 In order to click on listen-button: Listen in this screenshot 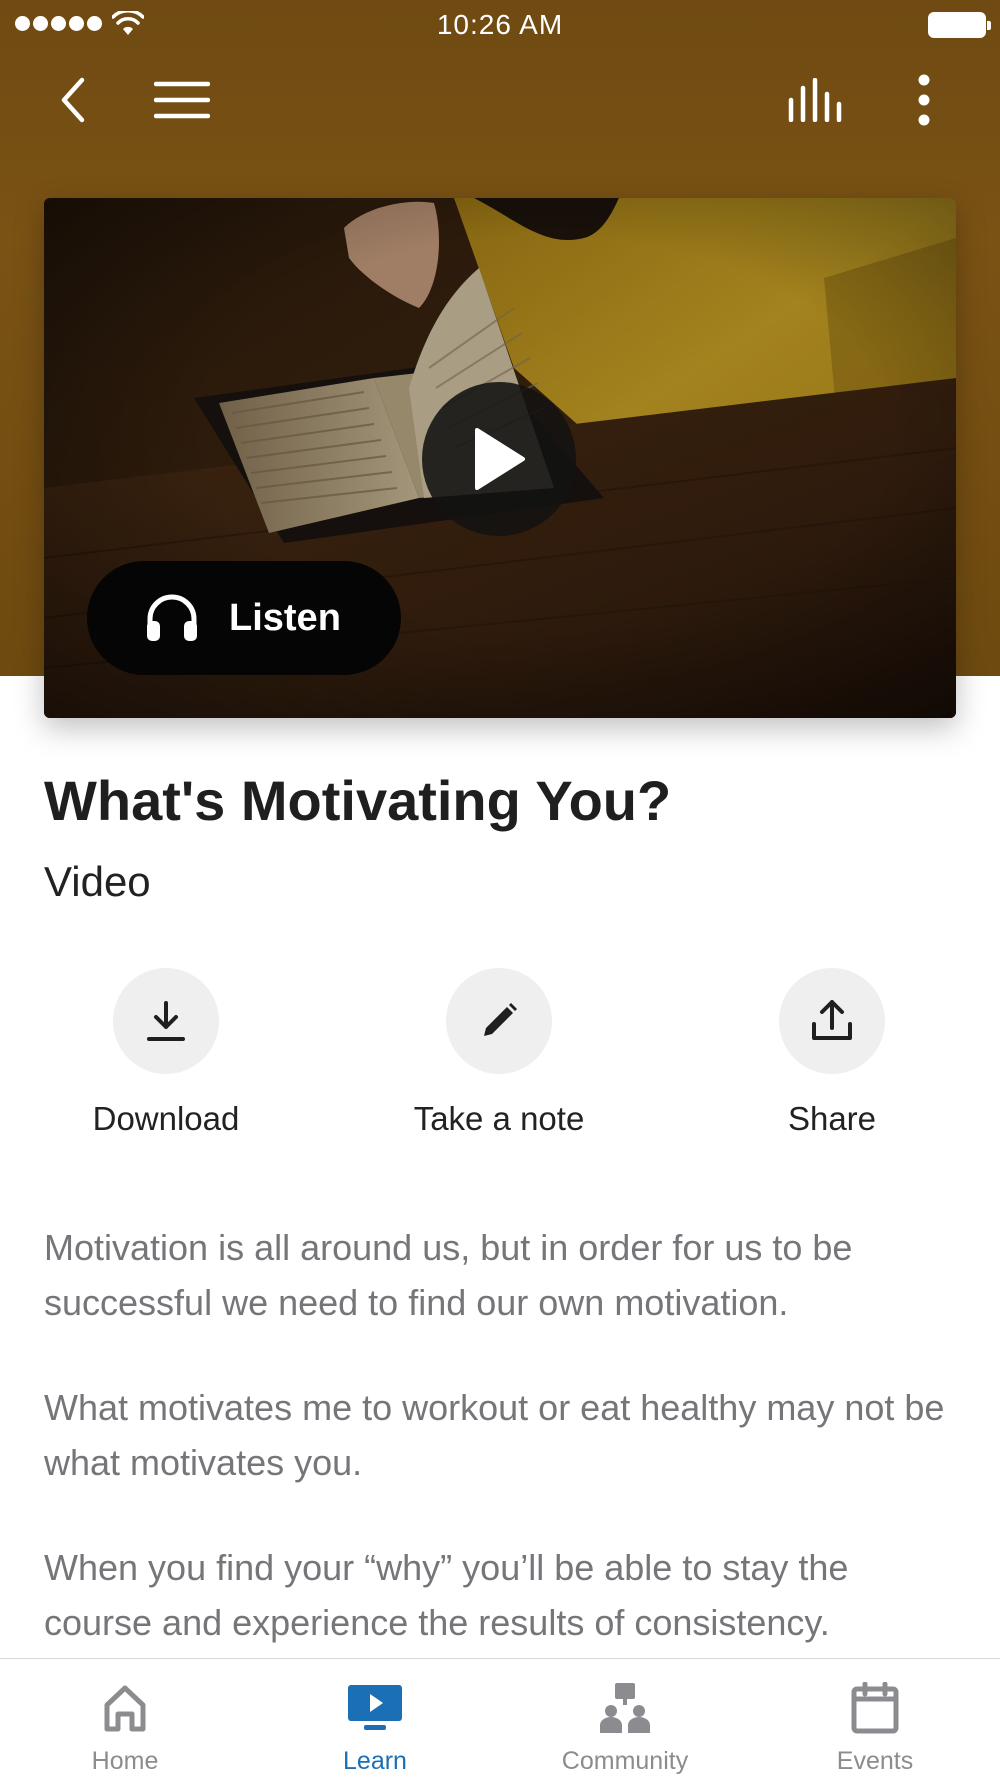, I will do `click(244, 618)`.